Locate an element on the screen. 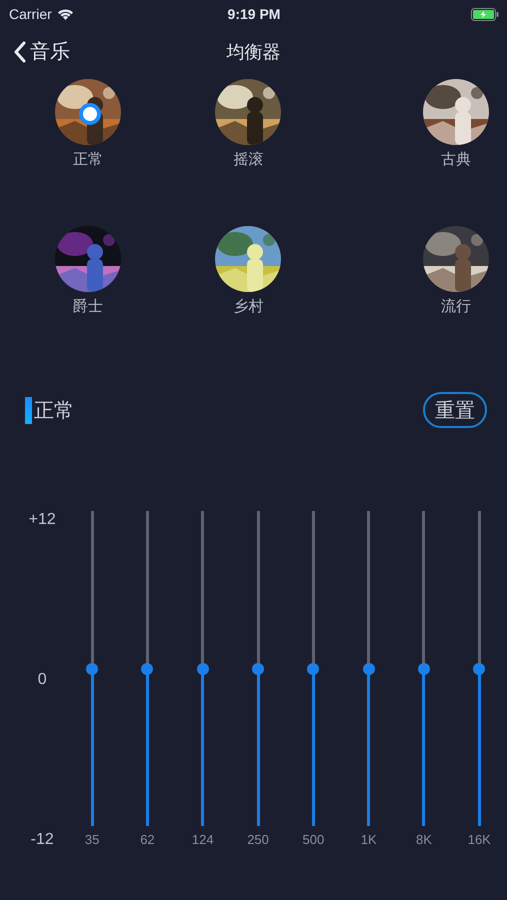 The width and height of the screenshot is (507, 900). back-button: 音乐 is located at coordinates (42, 51).